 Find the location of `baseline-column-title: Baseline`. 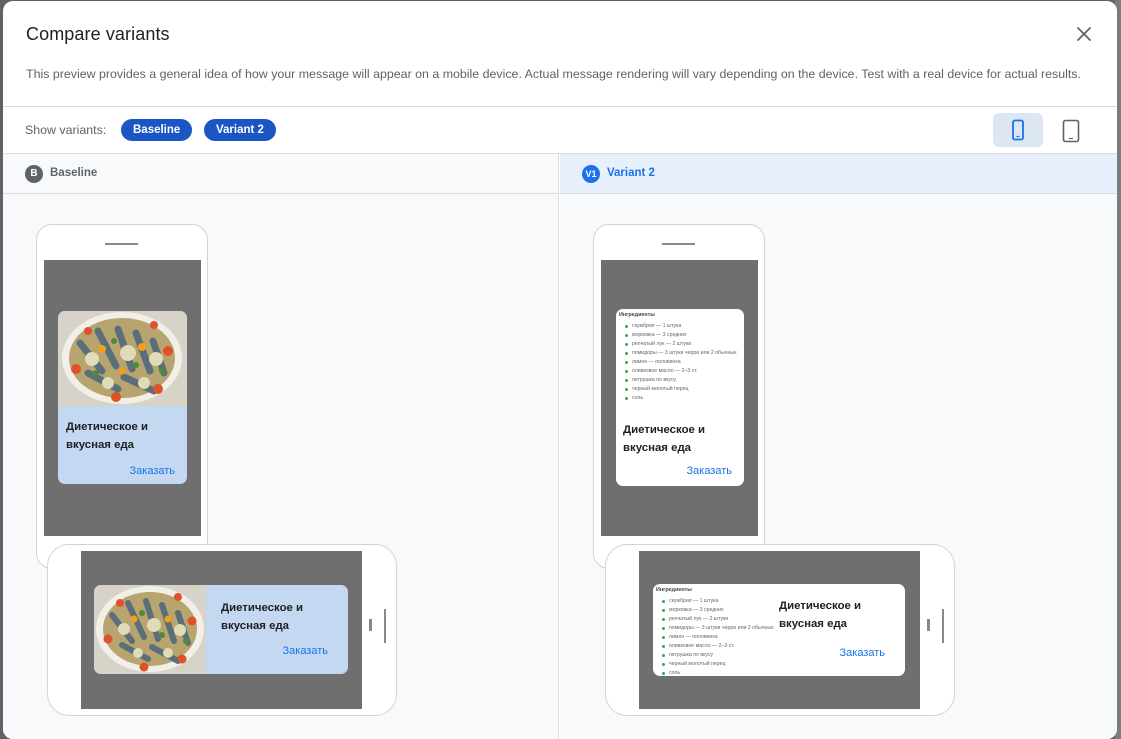

baseline-column-title: Baseline is located at coordinates (74, 173).